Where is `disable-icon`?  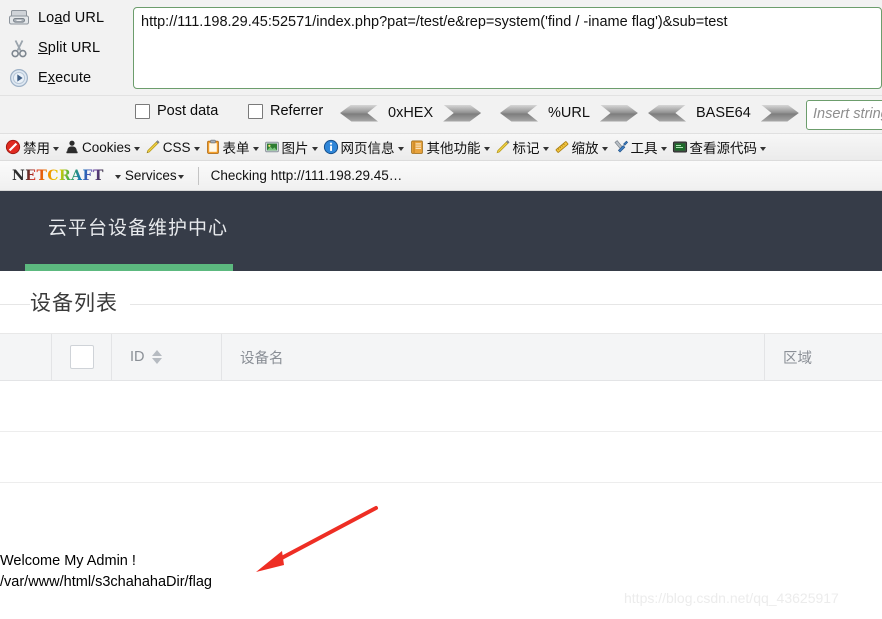 disable-icon is located at coordinates (13, 147).